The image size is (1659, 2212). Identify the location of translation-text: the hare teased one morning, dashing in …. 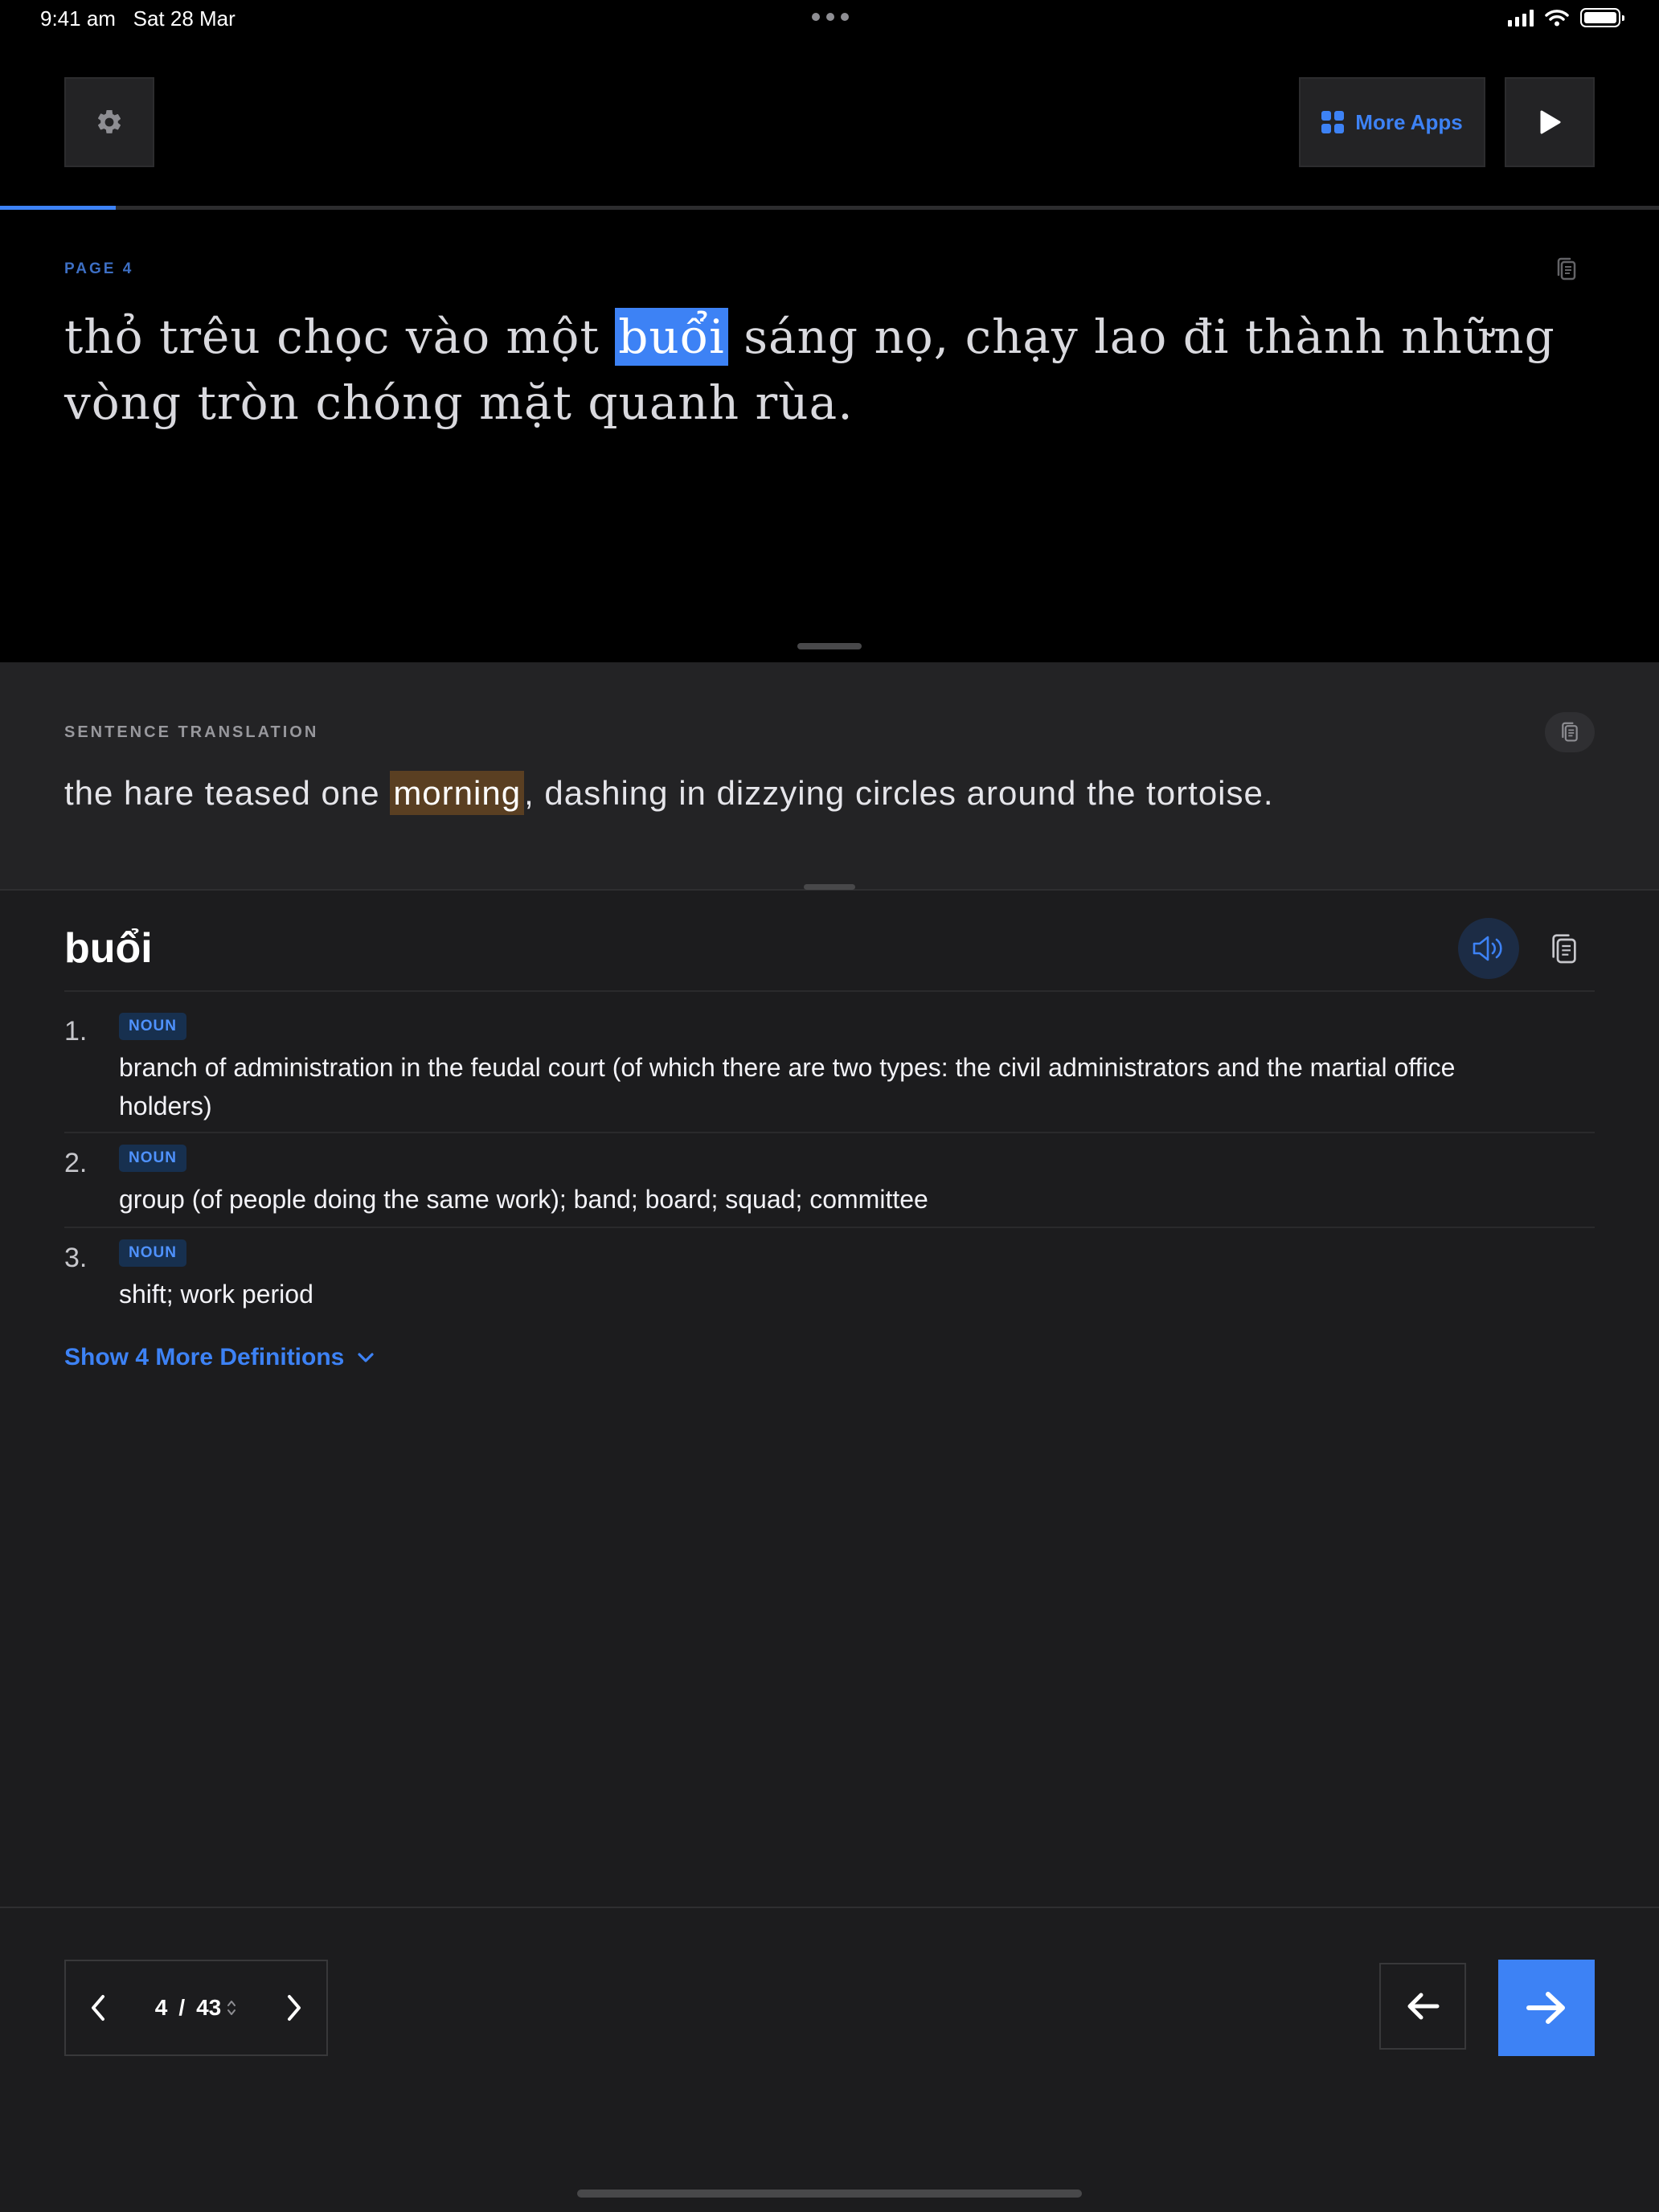
(669, 793).